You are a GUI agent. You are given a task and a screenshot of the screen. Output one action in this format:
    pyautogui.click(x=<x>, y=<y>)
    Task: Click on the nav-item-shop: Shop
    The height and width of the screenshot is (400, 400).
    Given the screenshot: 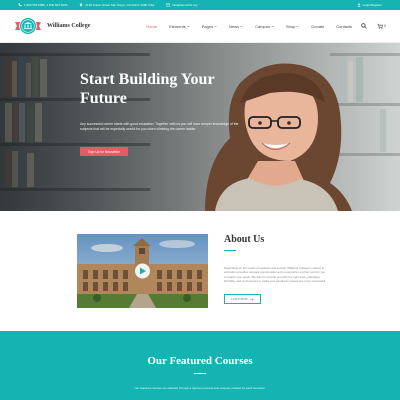 What is the action you would take?
    pyautogui.click(x=292, y=26)
    